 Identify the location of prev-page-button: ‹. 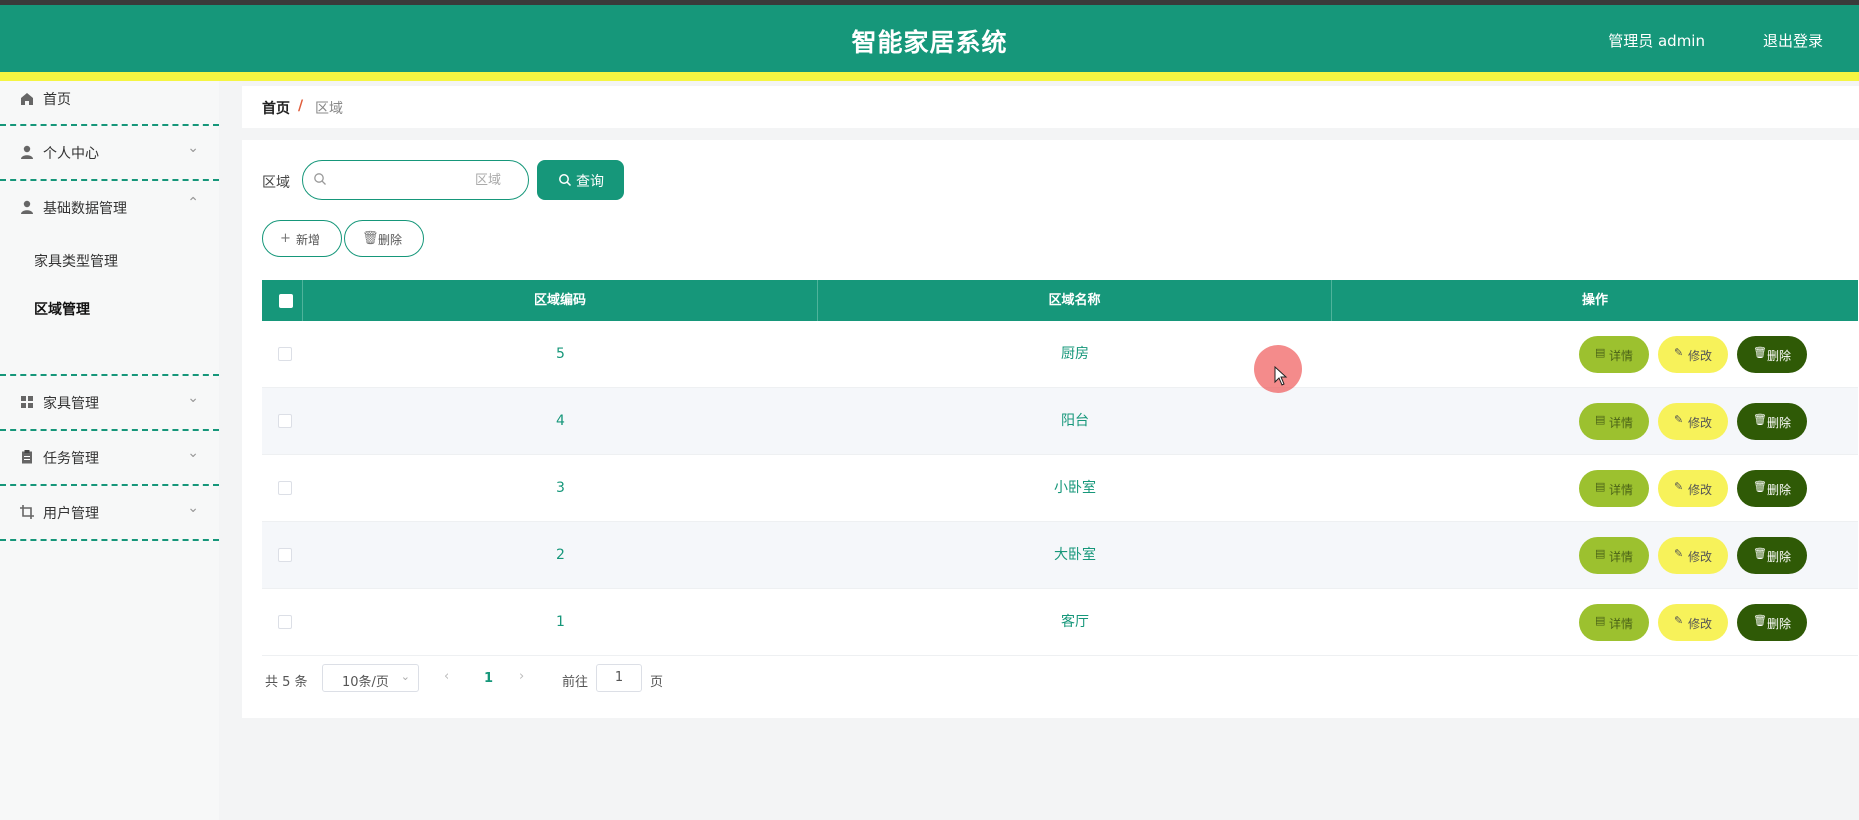
(446, 676).